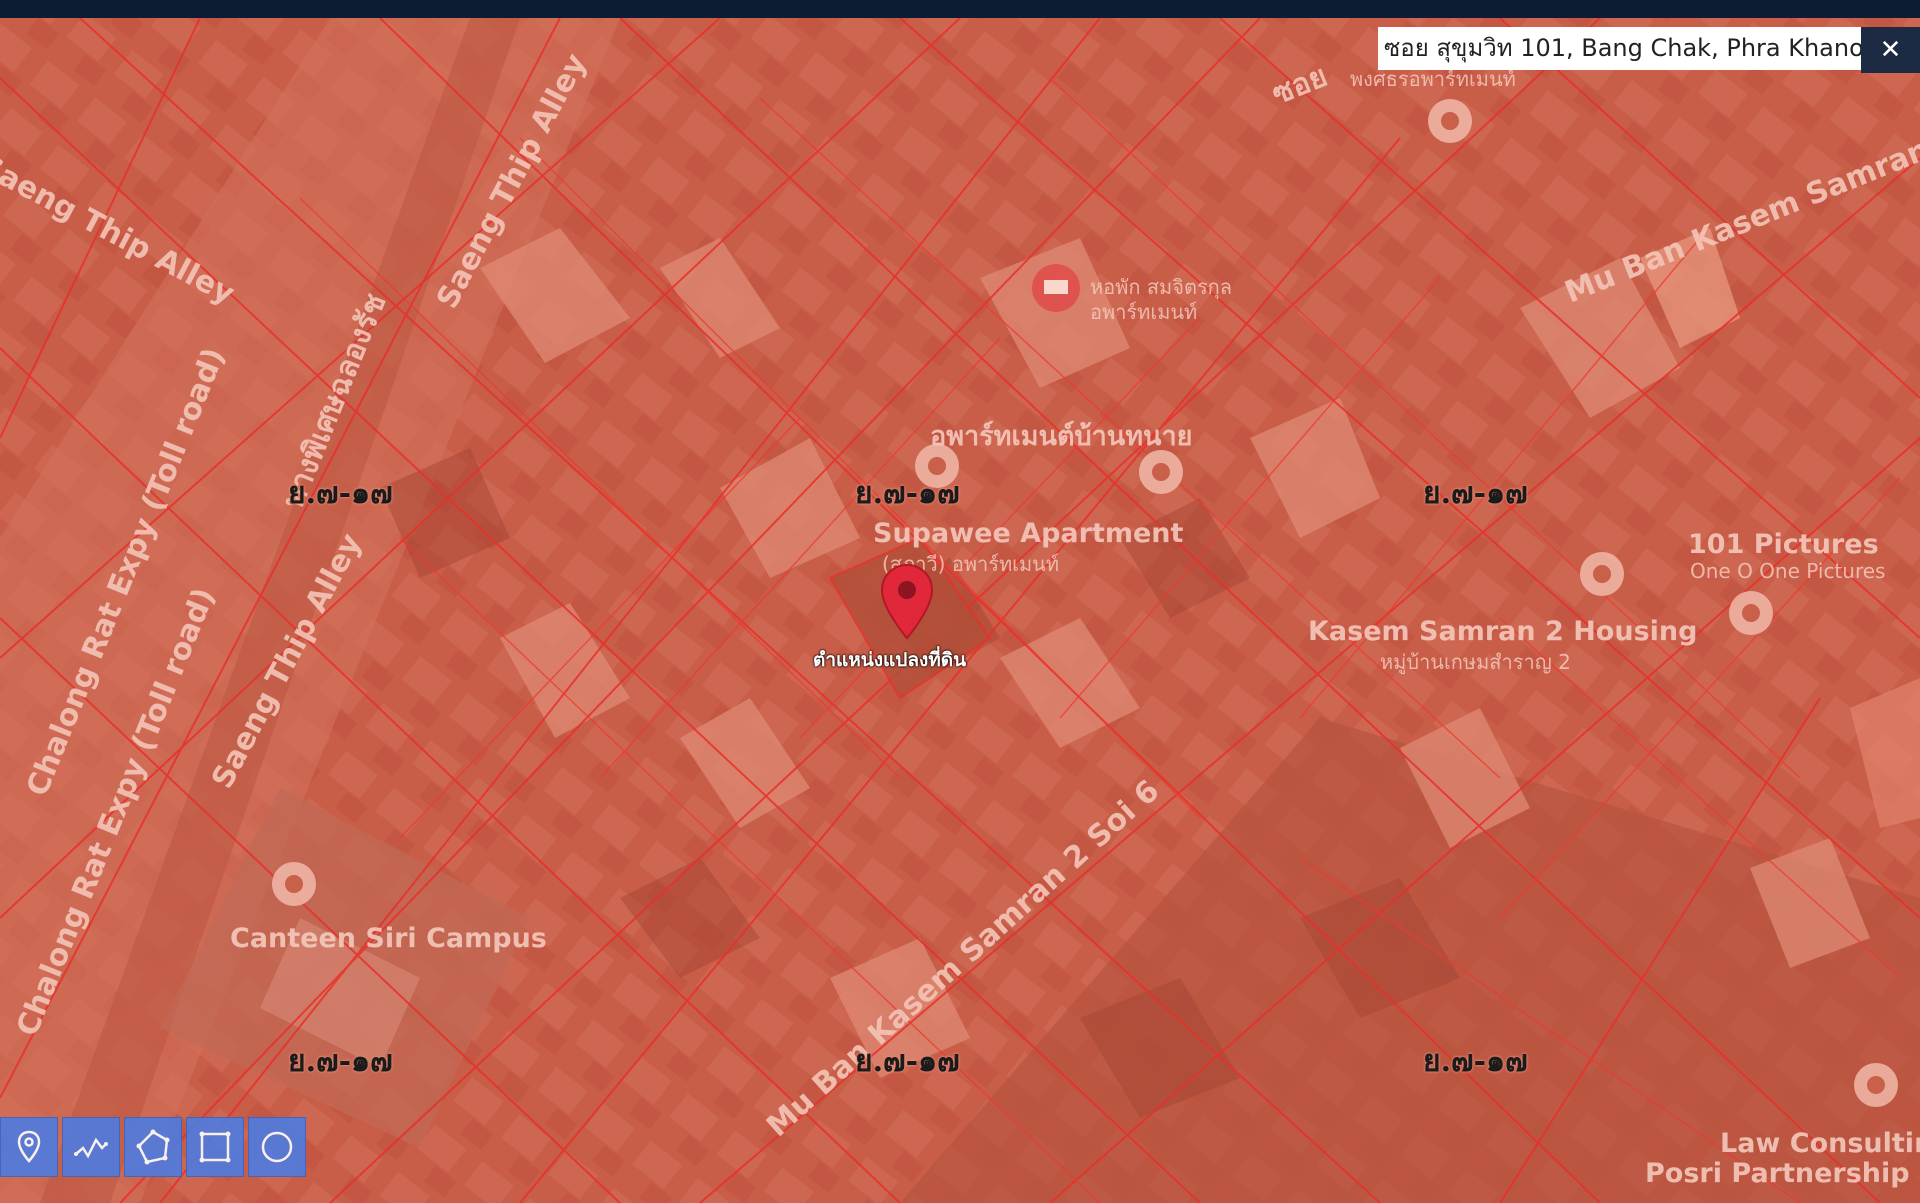 The height and width of the screenshot is (1203, 1920). I want to click on close-icon: ✕, so click(1890, 50).